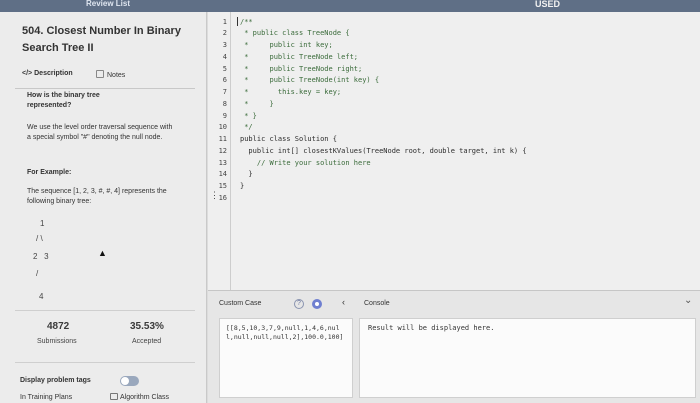 Image resolution: width=700 pixels, height=403 pixels. What do you see at coordinates (222, 174) in the screenshot?
I see `line-number: 14` at bounding box center [222, 174].